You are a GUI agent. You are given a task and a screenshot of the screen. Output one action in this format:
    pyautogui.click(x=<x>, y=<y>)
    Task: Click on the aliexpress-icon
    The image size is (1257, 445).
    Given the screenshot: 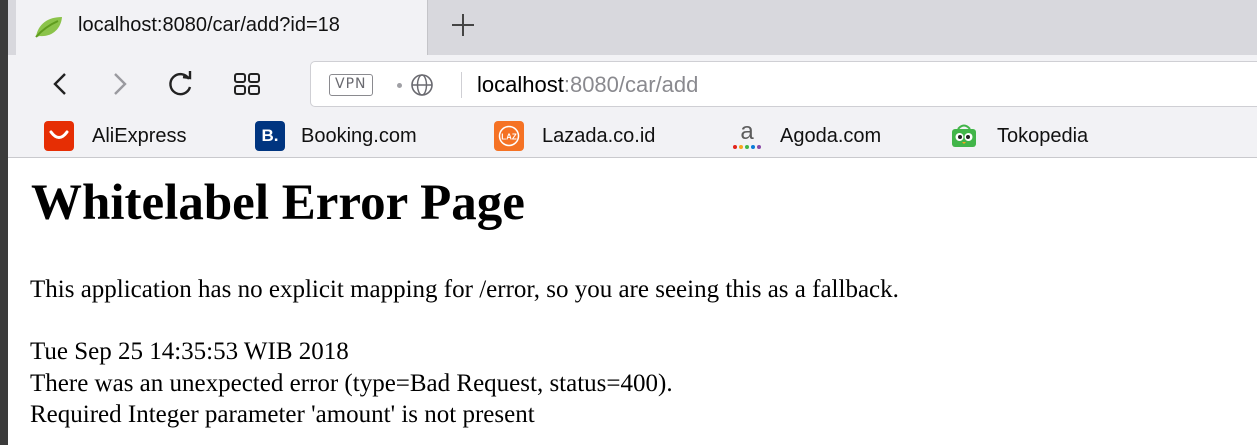 What is the action you would take?
    pyautogui.click(x=59, y=136)
    